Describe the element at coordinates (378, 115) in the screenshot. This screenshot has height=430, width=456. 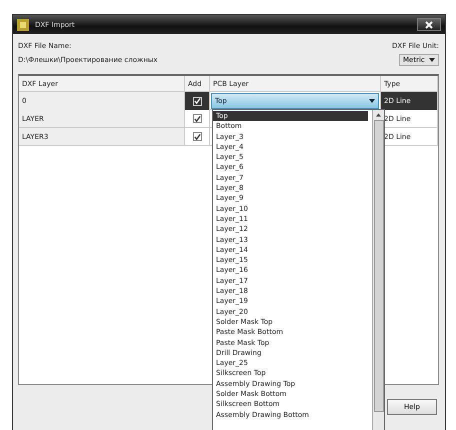
I see `scroll-up-icon` at that location.